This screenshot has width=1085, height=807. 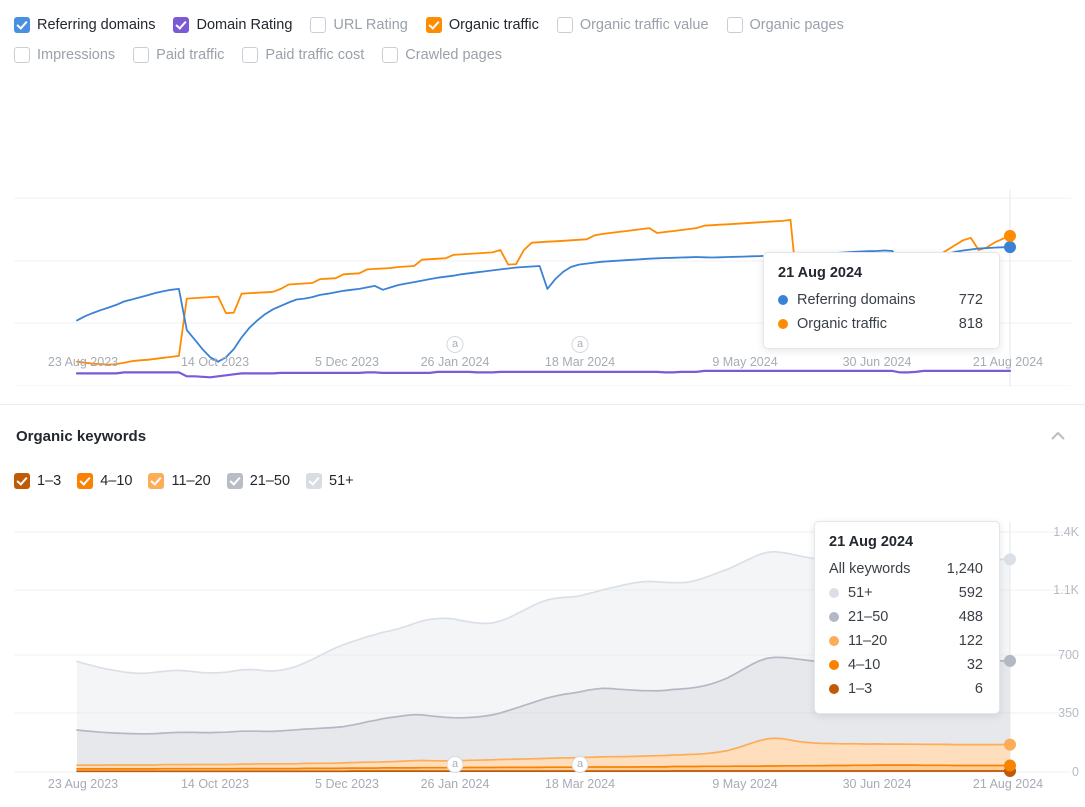 What do you see at coordinates (868, 617) in the screenshot?
I see `tooltip-series-label: 21–50` at bounding box center [868, 617].